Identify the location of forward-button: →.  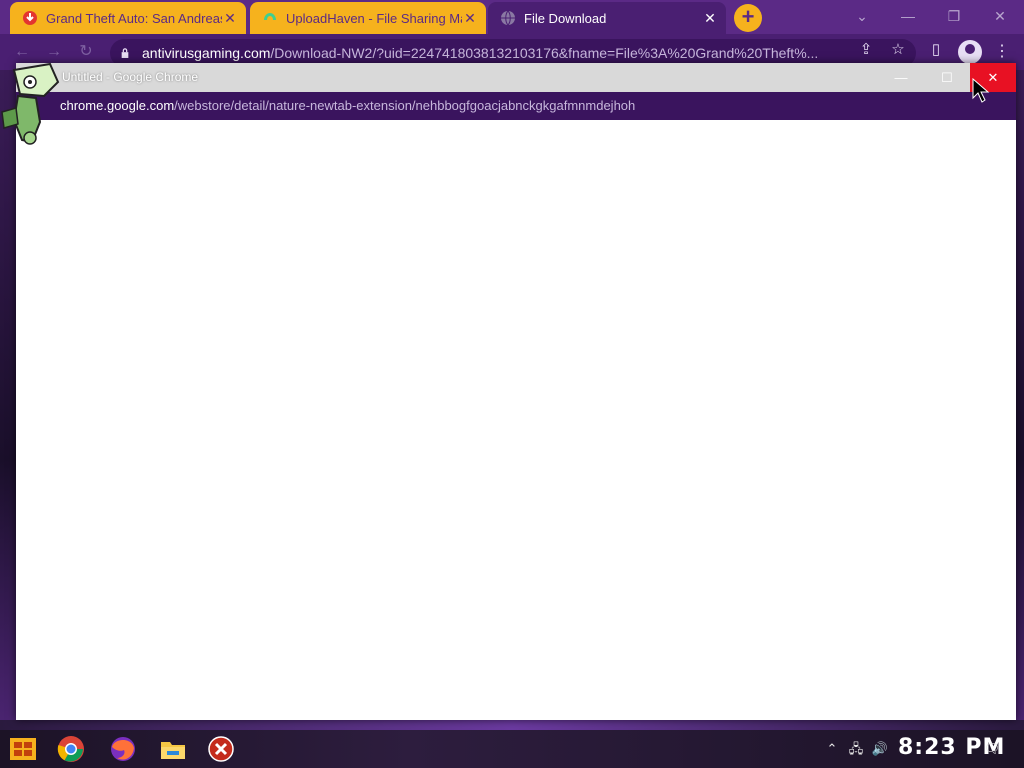
(54, 52).